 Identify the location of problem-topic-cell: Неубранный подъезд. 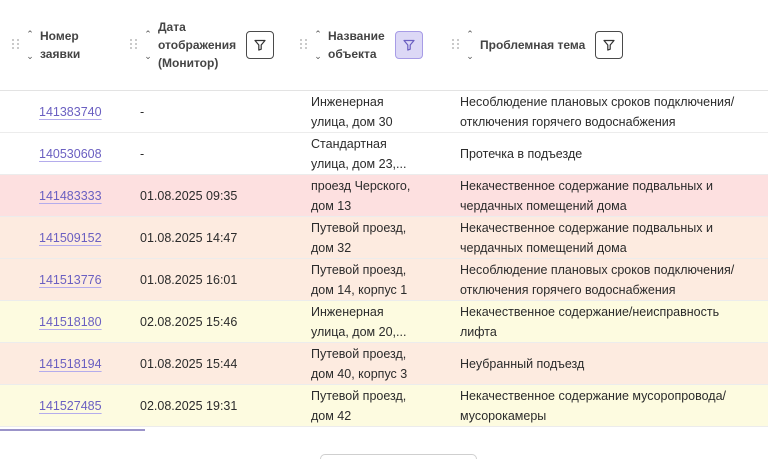
(522, 363).